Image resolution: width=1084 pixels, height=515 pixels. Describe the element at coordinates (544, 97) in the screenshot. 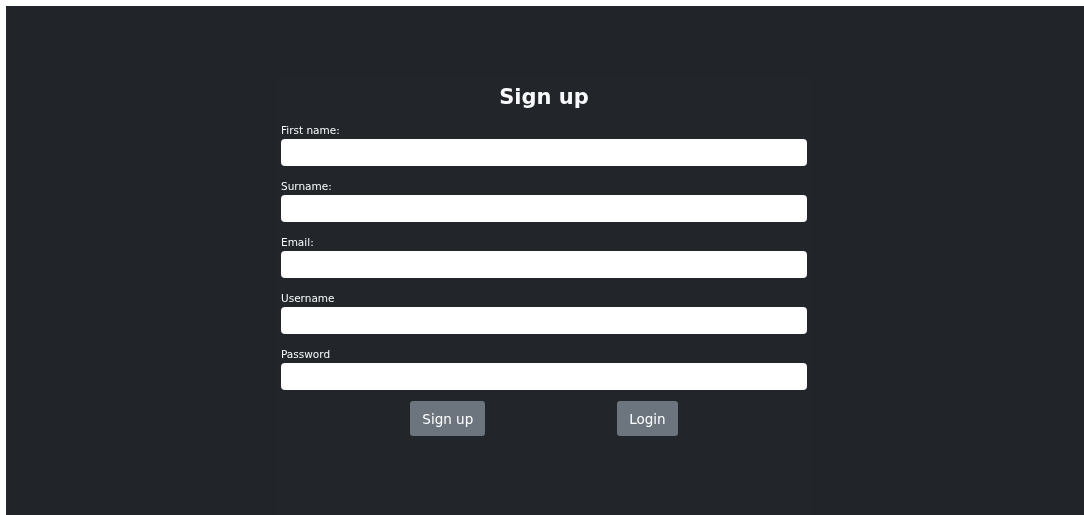

I see `form-title: Sign up` at that location.